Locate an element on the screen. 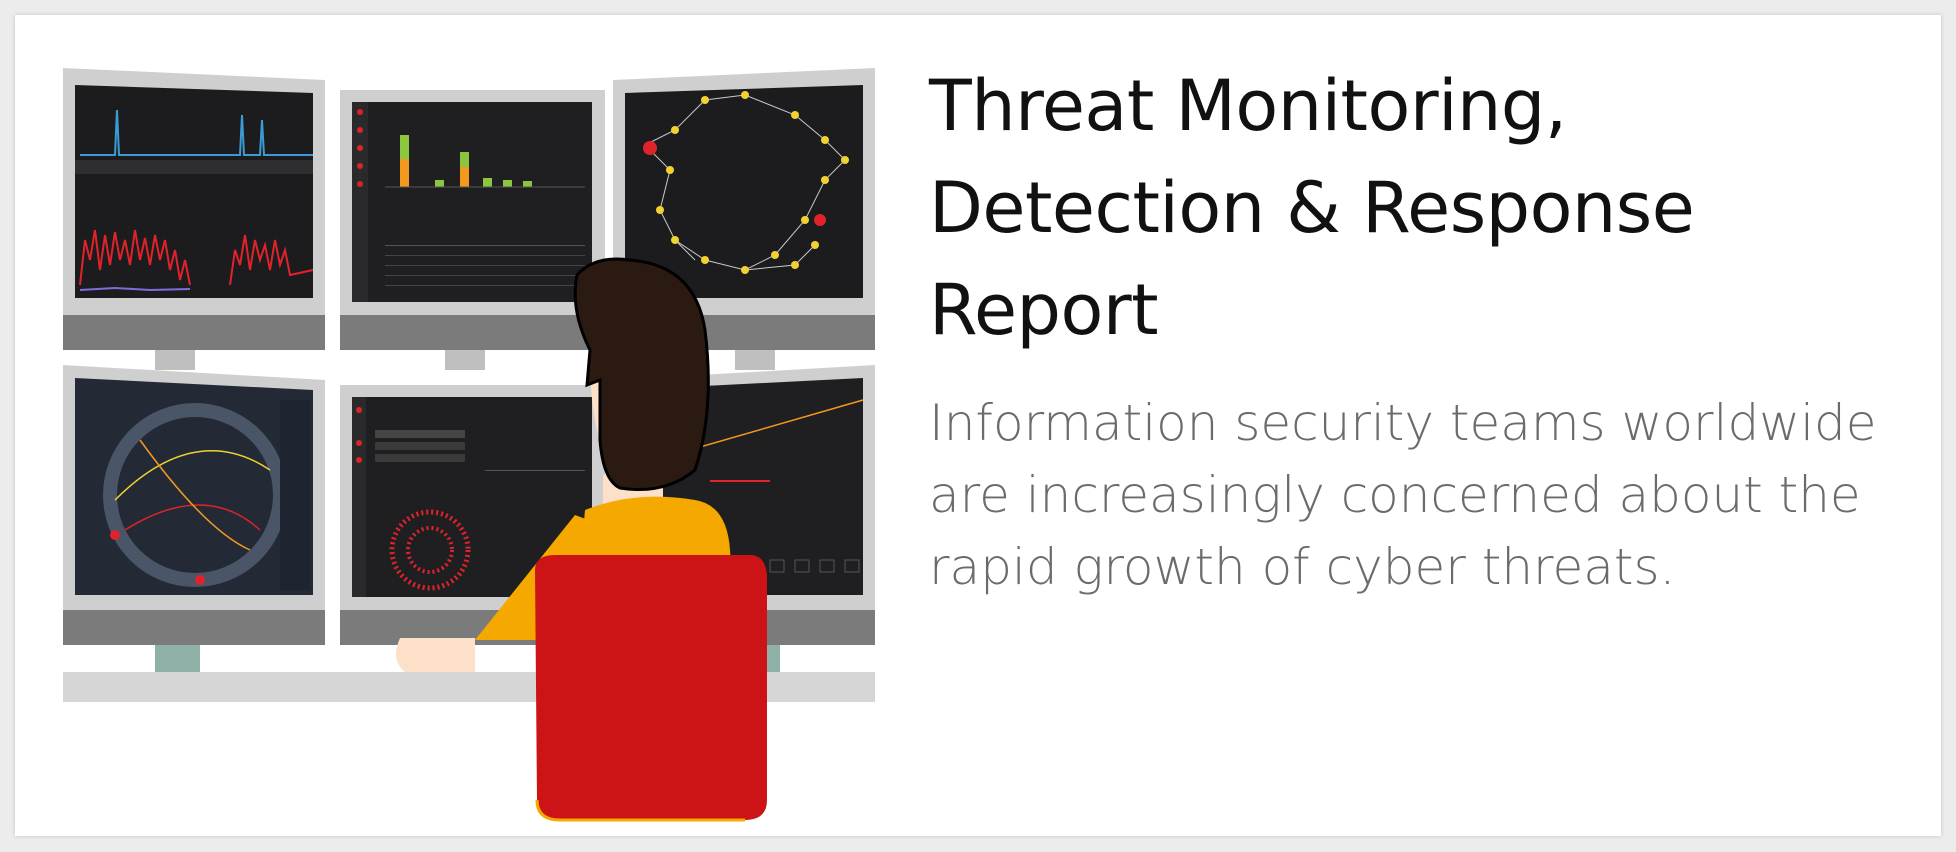 This screenshot has width=1956, height=852. analyst-chair is located at coordinates (651, 687).